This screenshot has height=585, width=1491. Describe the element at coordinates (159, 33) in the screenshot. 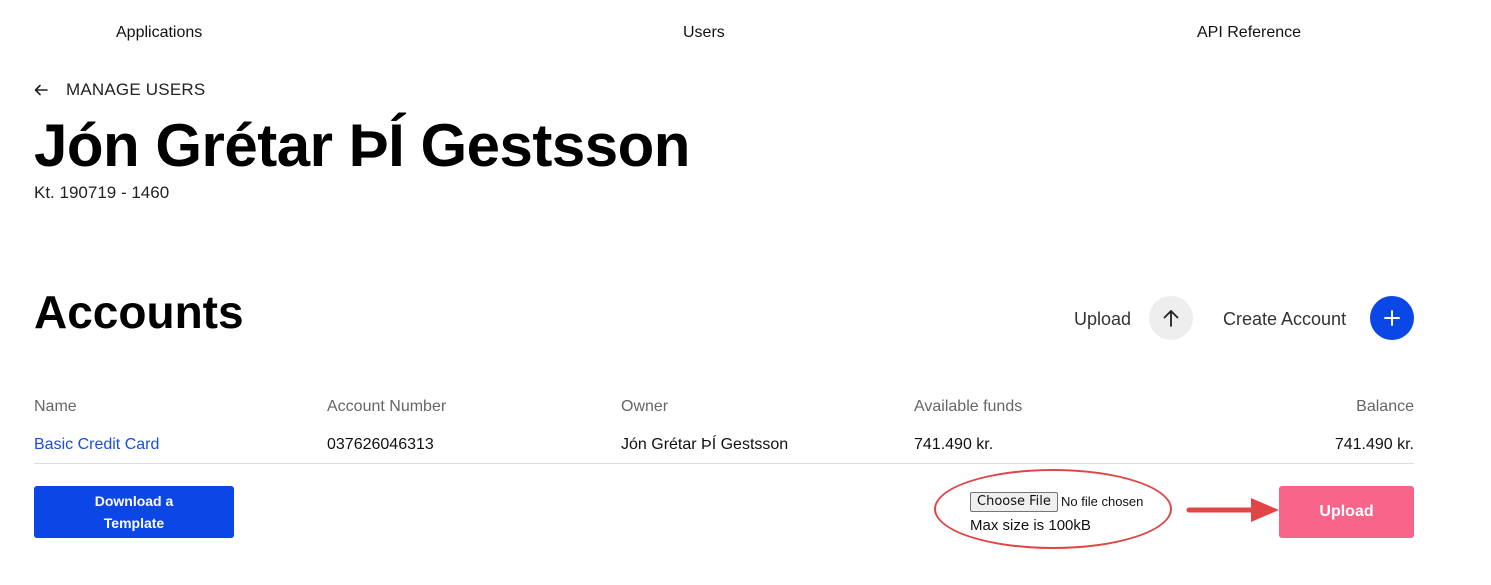

I see `nav-applications: Applications` at that location.